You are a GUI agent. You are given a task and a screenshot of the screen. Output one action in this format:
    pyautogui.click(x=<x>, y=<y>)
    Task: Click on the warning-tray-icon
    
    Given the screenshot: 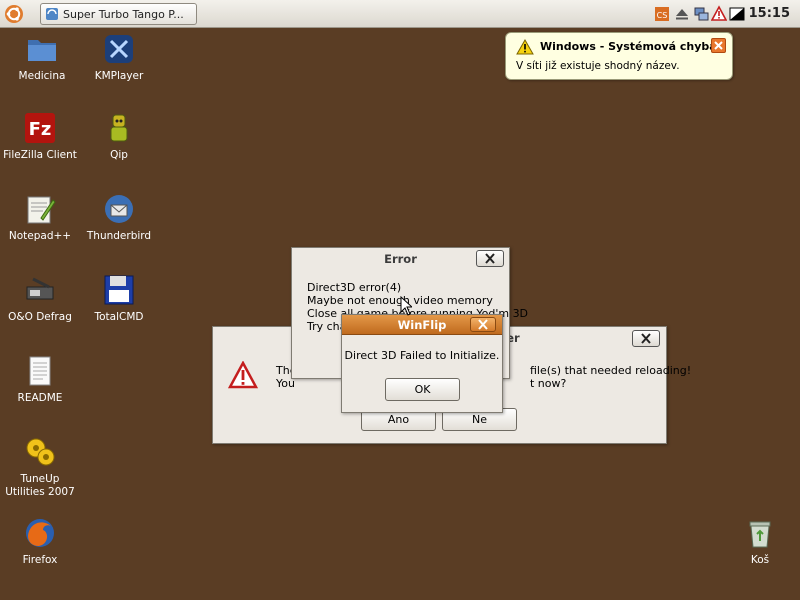 What is the action you would take?
    pyautogui.click(x=719, y=14)
    